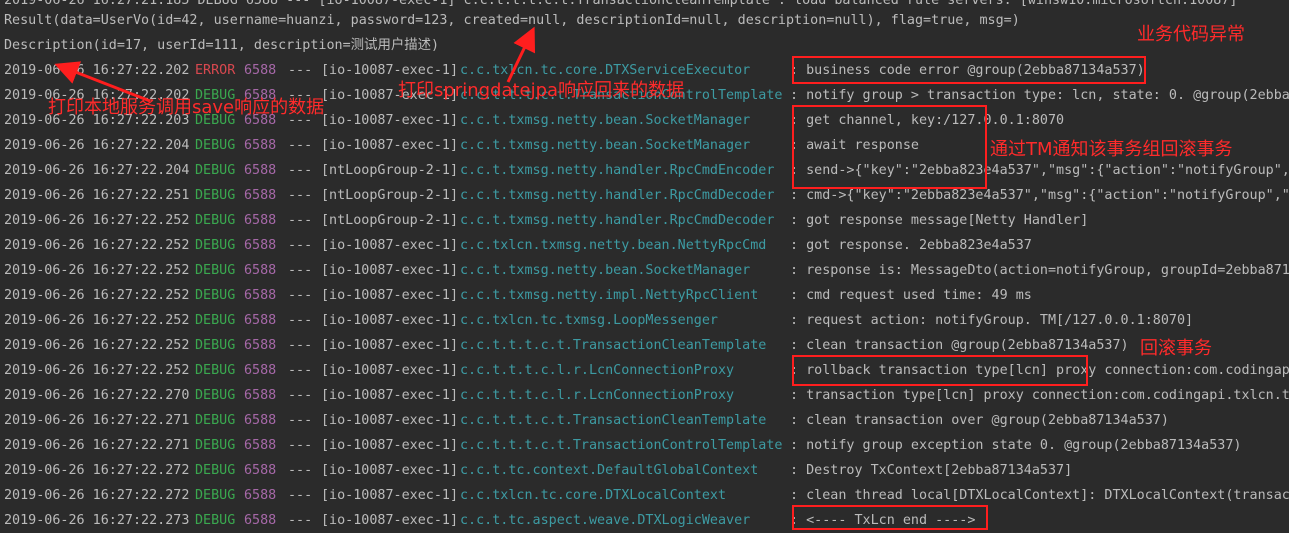  Describe the element at coordinates (295, 64) in the screenshot. I see `annotation-arrows` at that location.